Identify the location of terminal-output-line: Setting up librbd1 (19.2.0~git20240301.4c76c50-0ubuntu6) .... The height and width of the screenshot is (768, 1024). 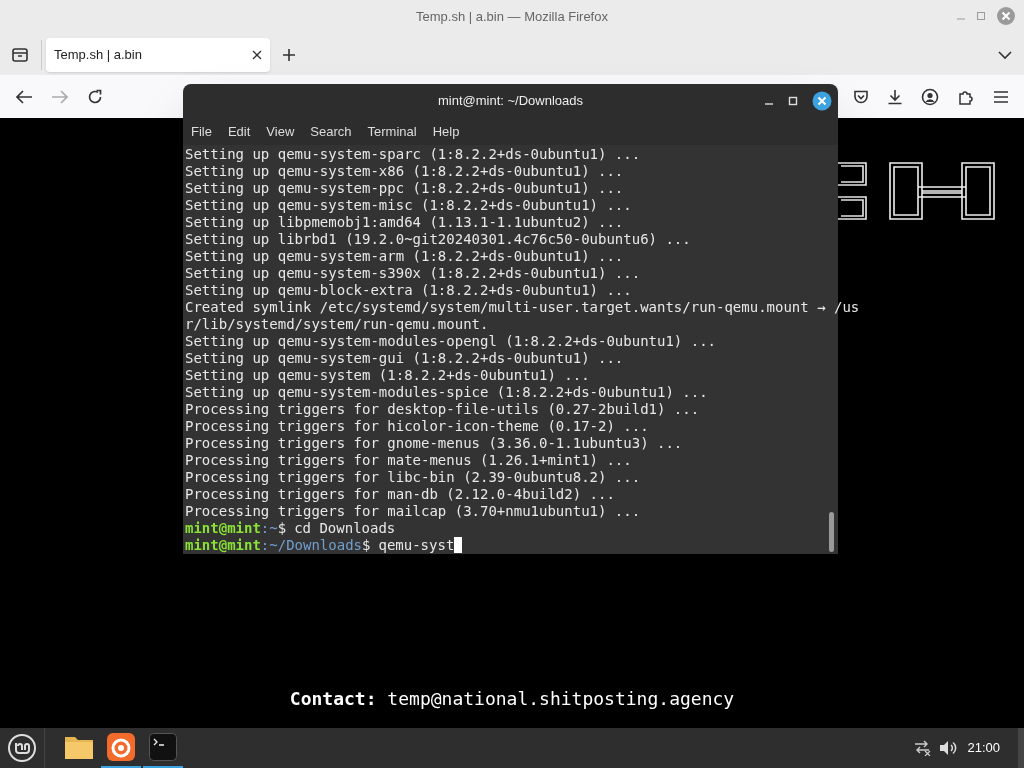
(438, 239).